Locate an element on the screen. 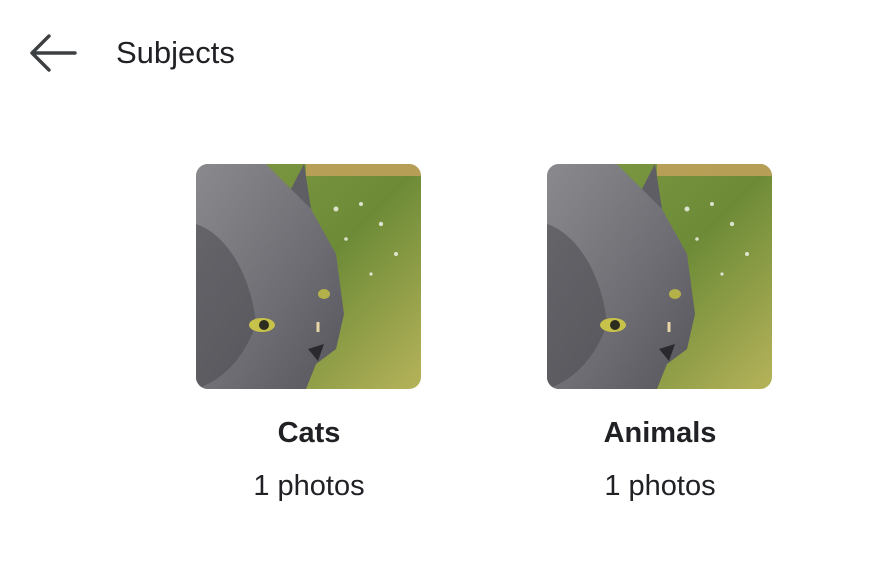 The height and width of the screenshot is (565, 894). page-title: Subjects is located at coordinates (175, 52).